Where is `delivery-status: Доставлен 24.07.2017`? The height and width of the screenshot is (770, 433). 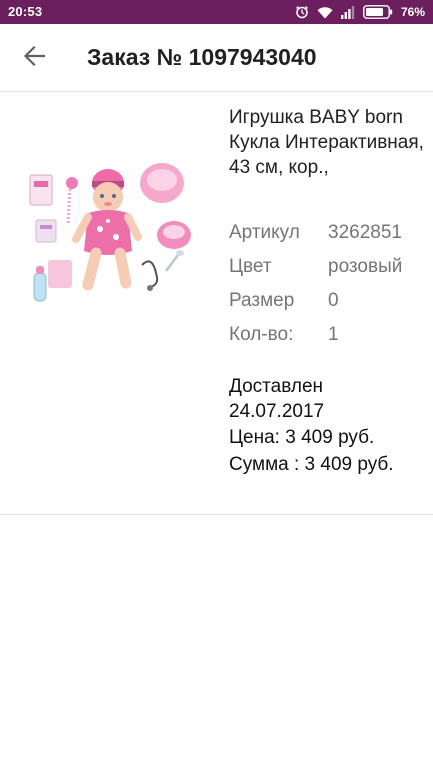 delivery-status: Доставлен 24.07.2017 is located at coordinates (327, 399).